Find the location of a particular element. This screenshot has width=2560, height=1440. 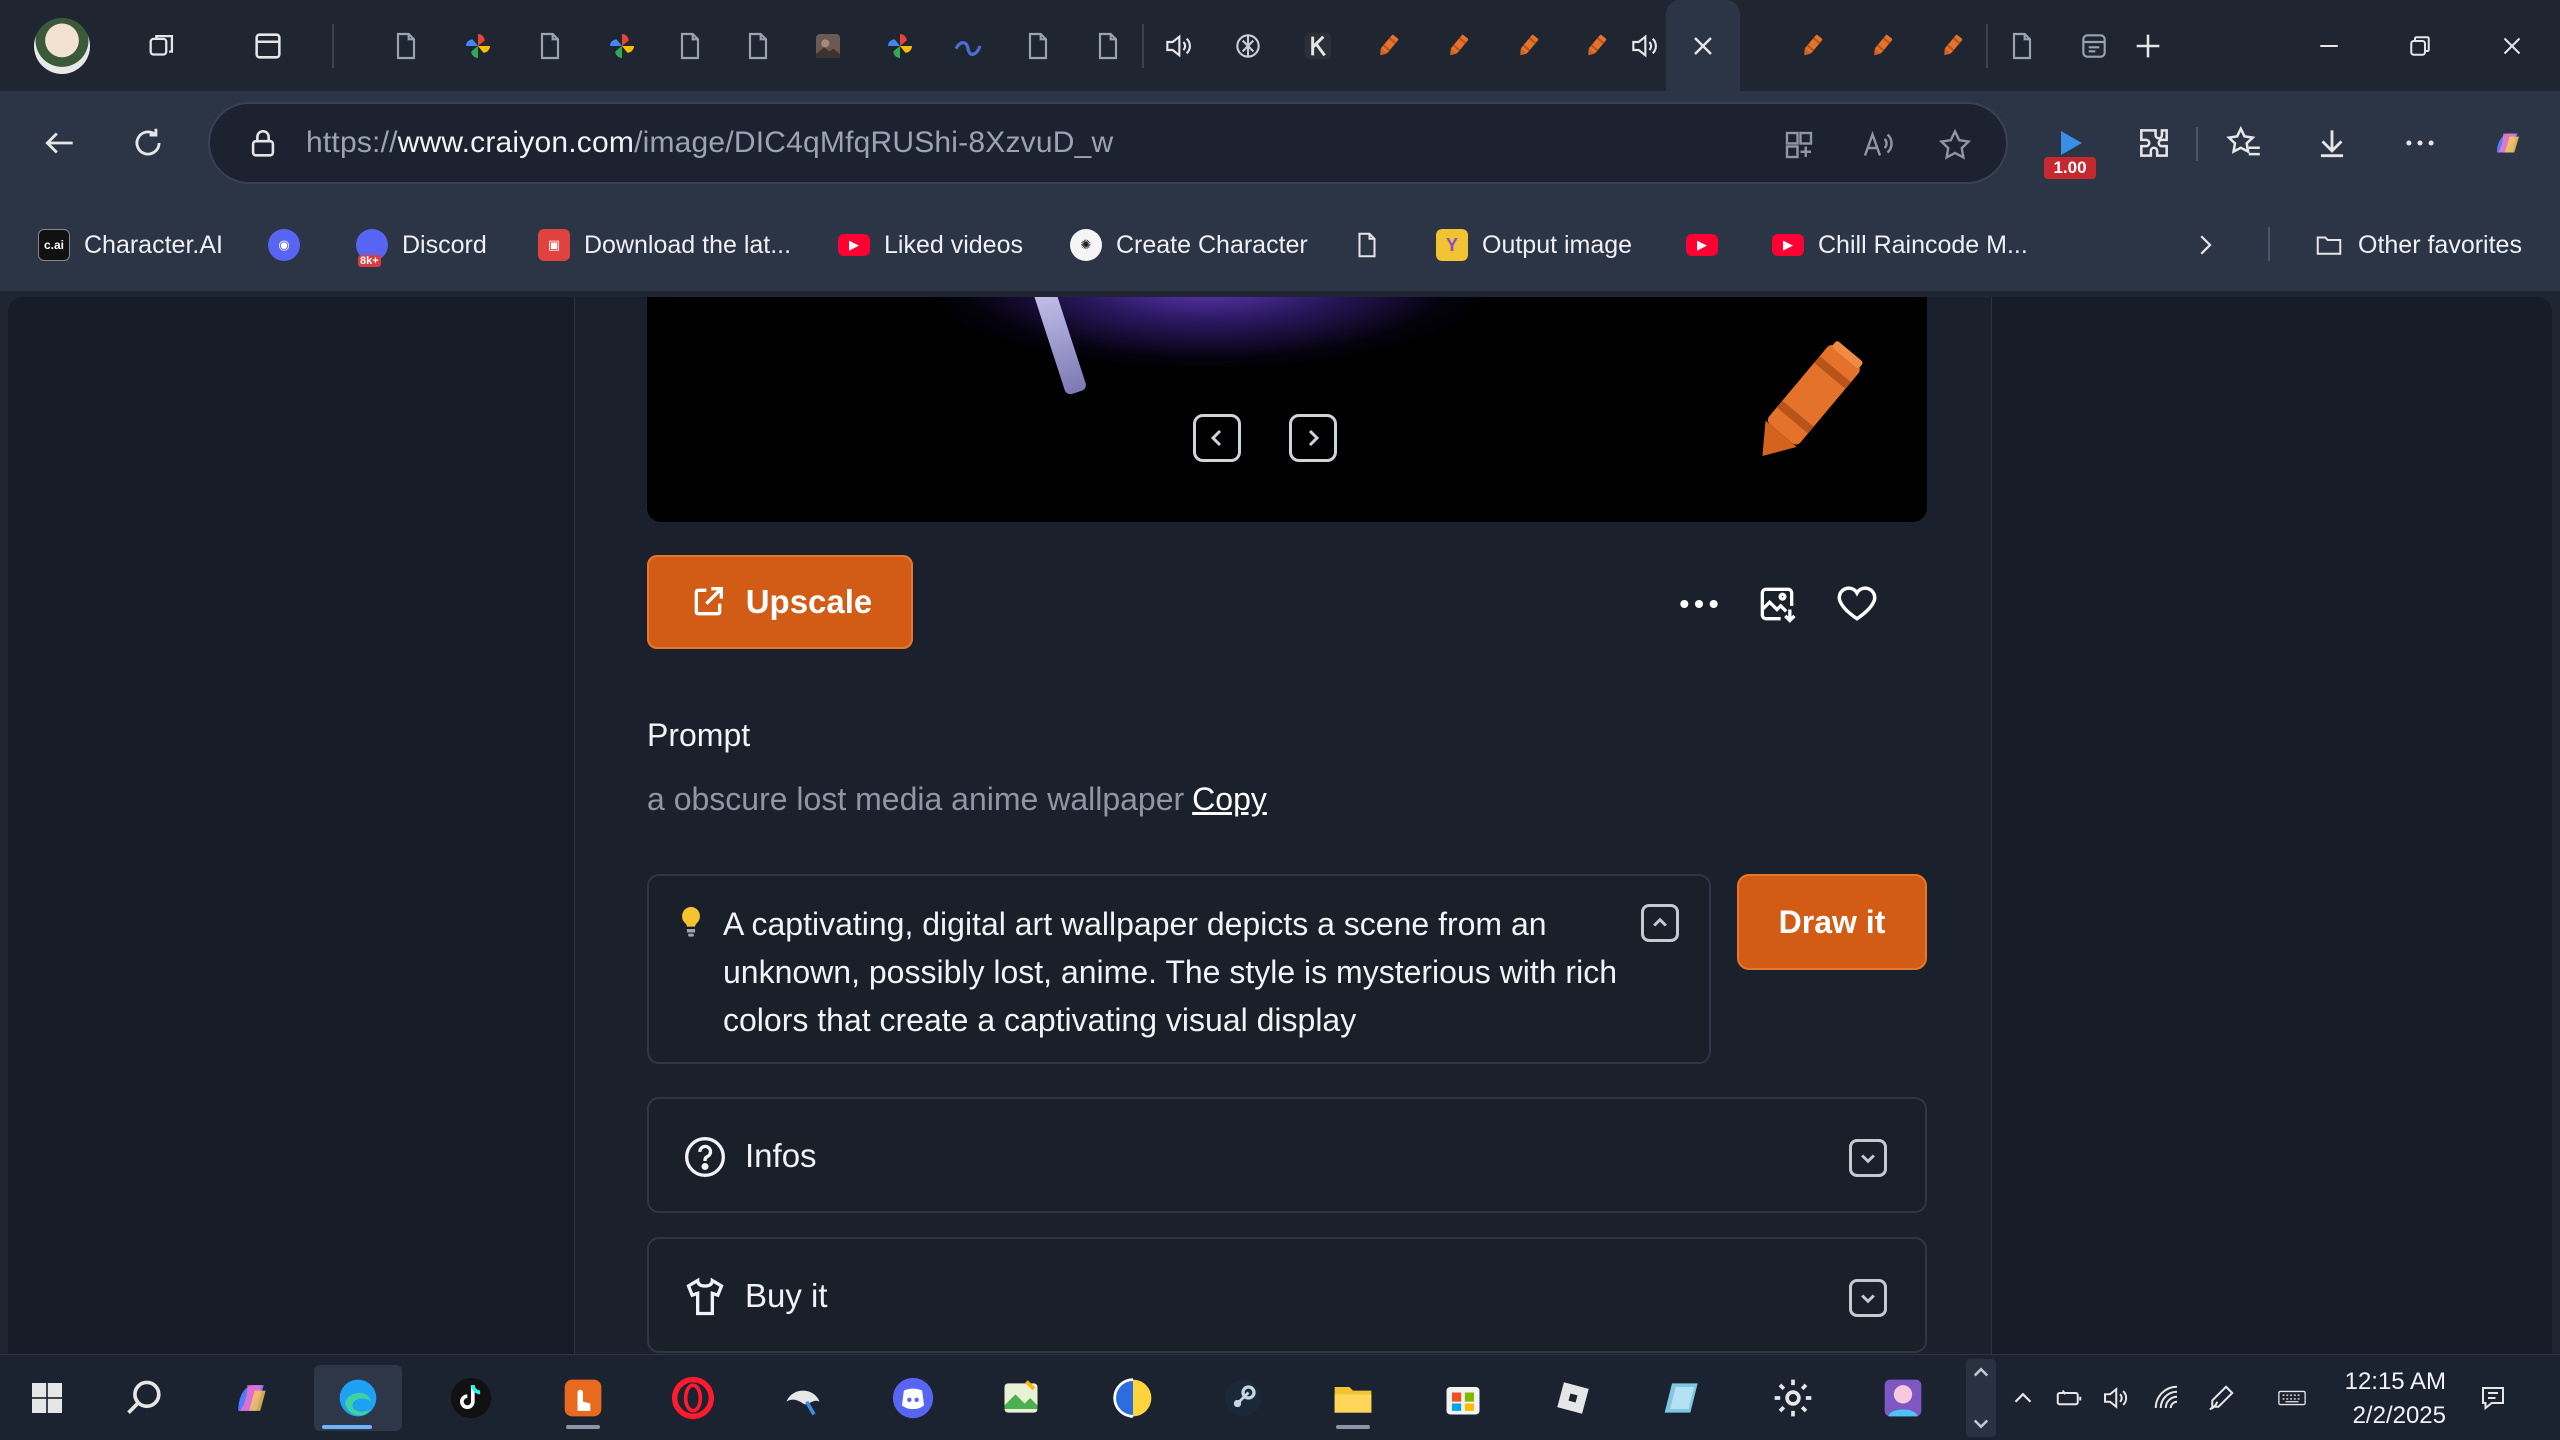

like-button is located at coordinates (1857, 604).